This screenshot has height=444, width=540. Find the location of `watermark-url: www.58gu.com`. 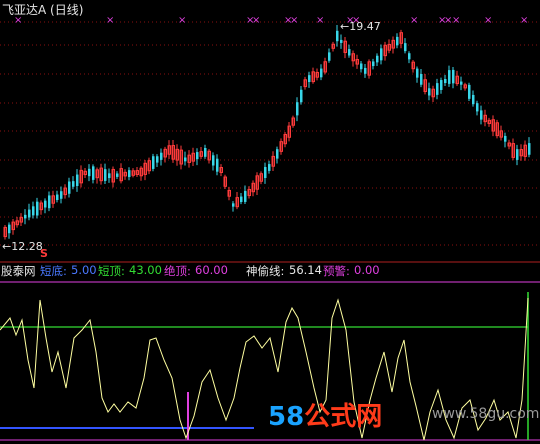

watermark-url: www.58gu.com is located at coordinates (486, 414).